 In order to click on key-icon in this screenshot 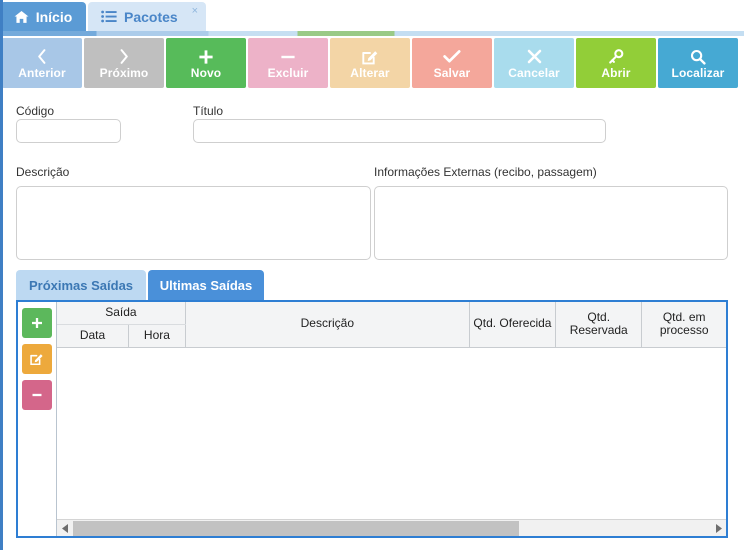, I will do `click(616, 56)`.